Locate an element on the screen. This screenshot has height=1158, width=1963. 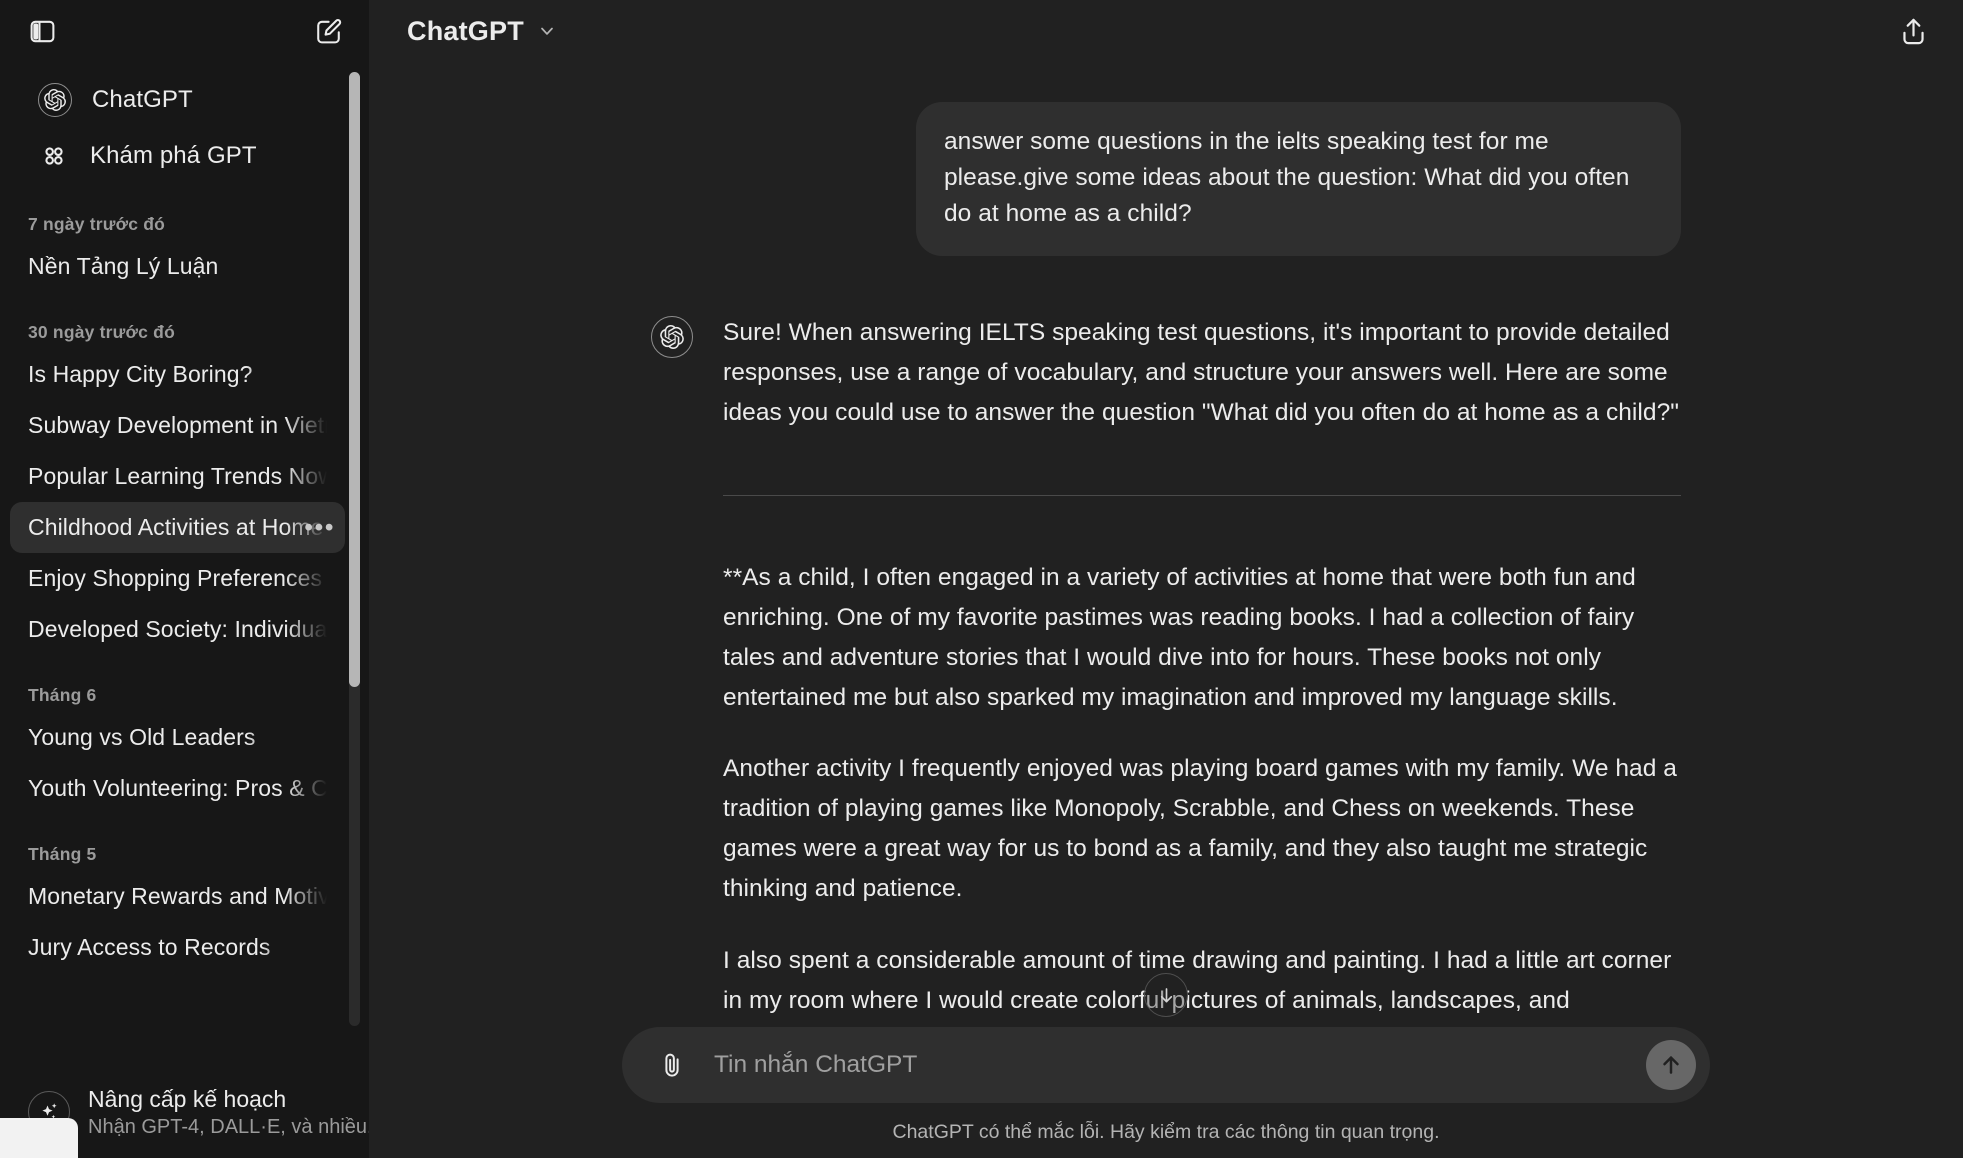
conversation-title: Monetary Rewards and Motivation is located at coordinates (177, 896).